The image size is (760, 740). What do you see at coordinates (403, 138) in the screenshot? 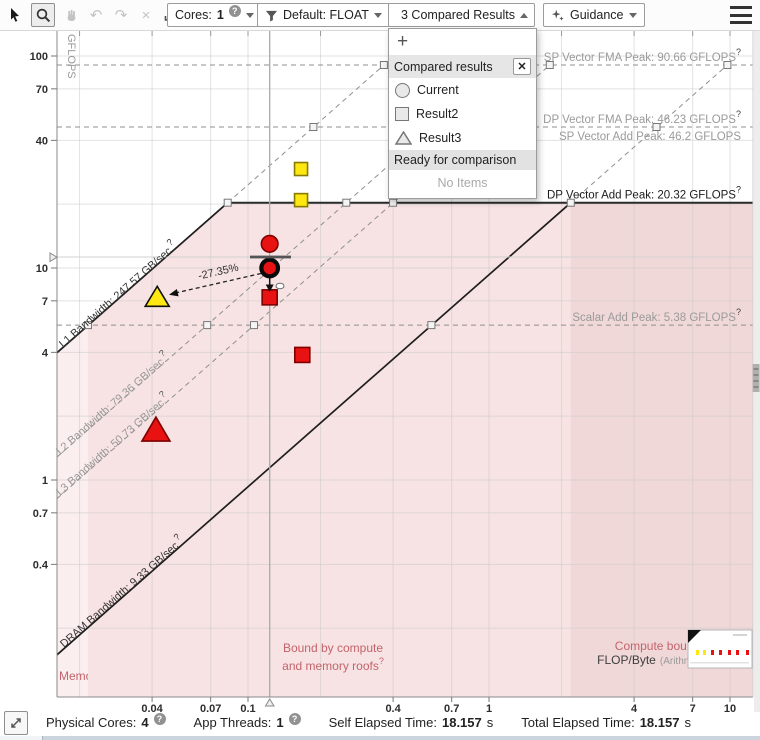
I see `triangle-marker-icon` at bounding box center [403, 138].